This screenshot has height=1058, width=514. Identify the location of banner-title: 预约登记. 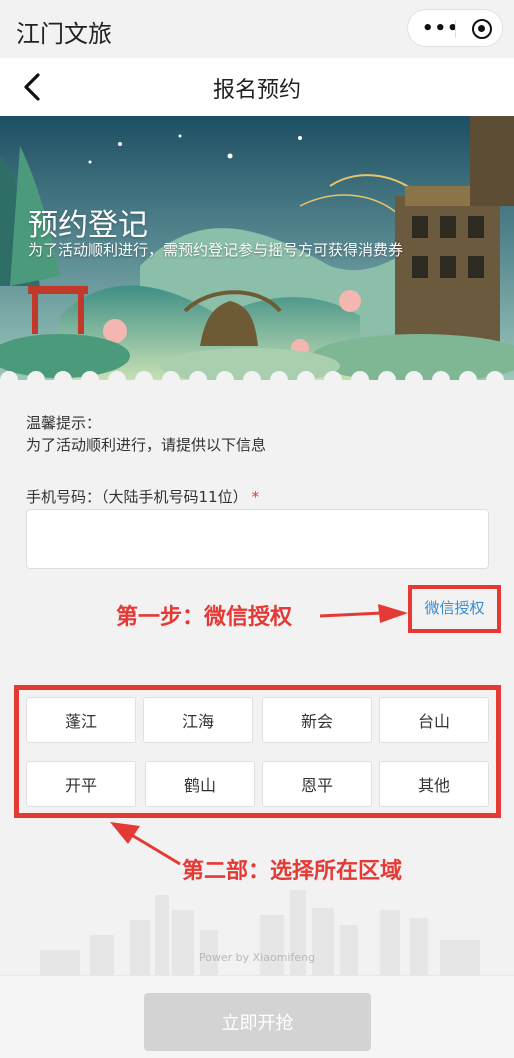
(88, 225).